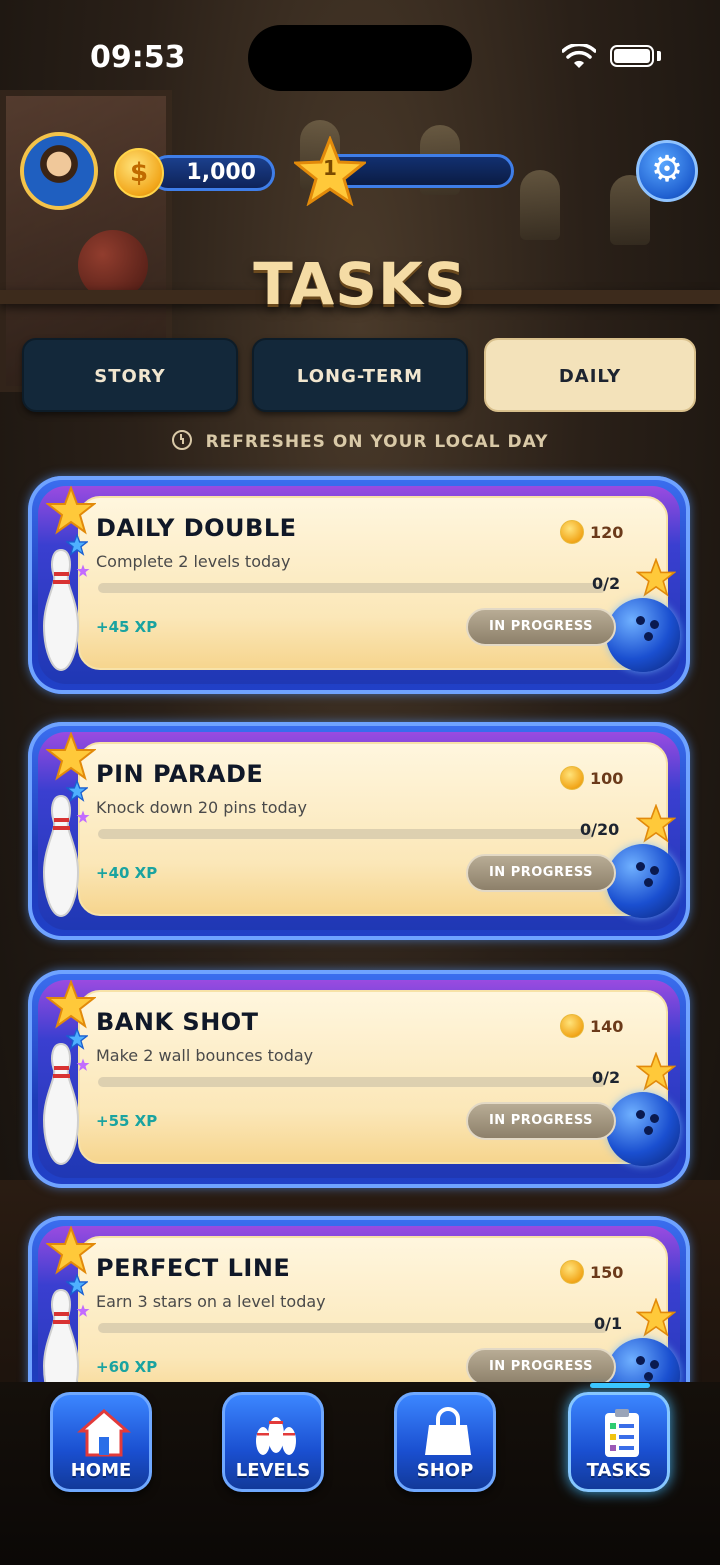  What do you see at coordinates (659, 56) in the screenshot?
I see `battery-tip` at bounding box center [659, 56].